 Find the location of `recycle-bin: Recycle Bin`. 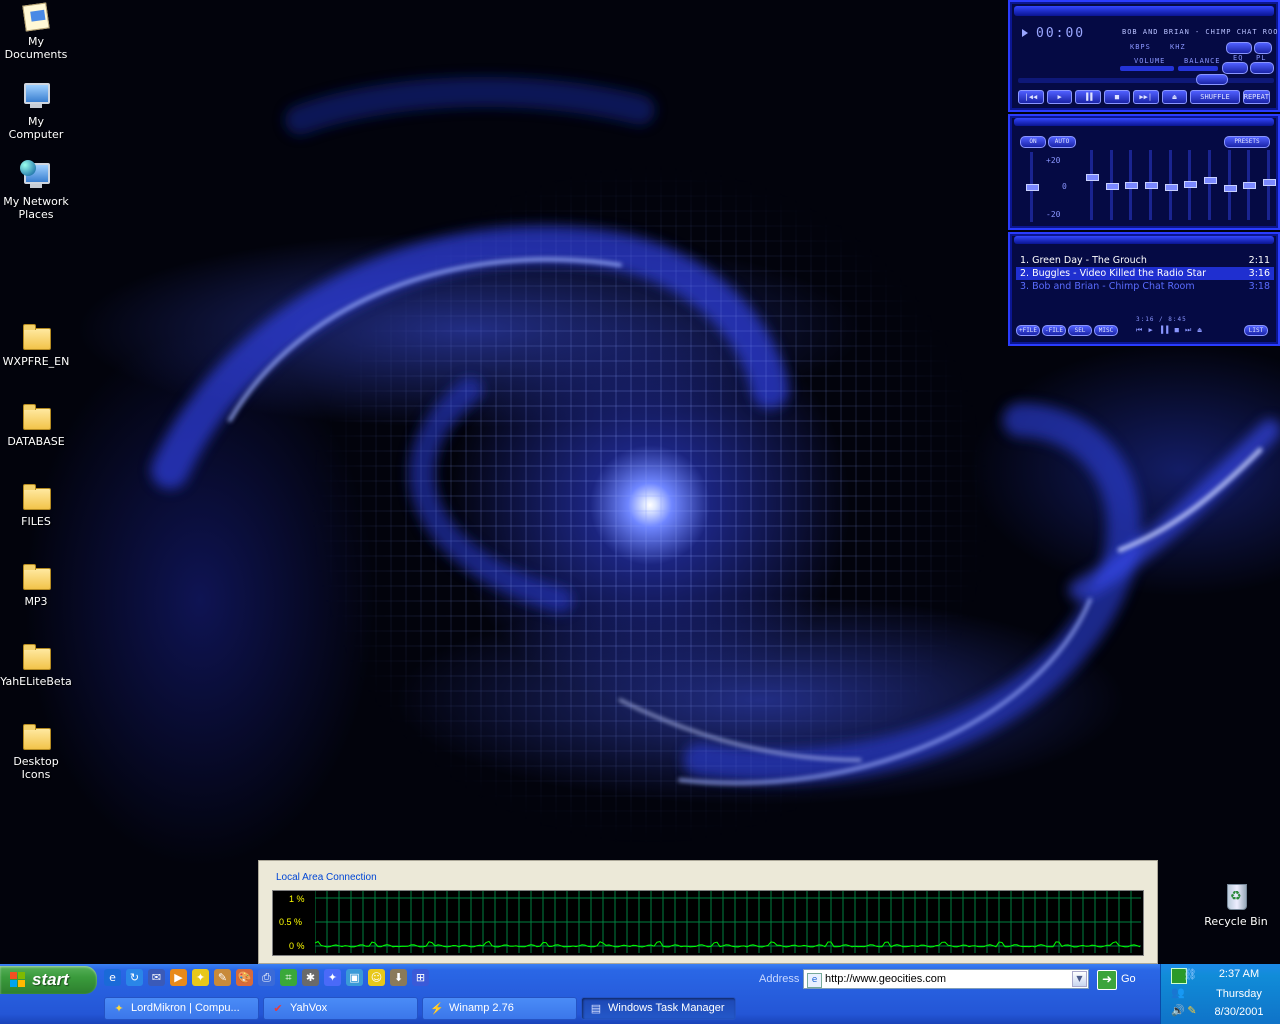

recycle-bin: Recycle Bin is located at coordinates (1236, 904).